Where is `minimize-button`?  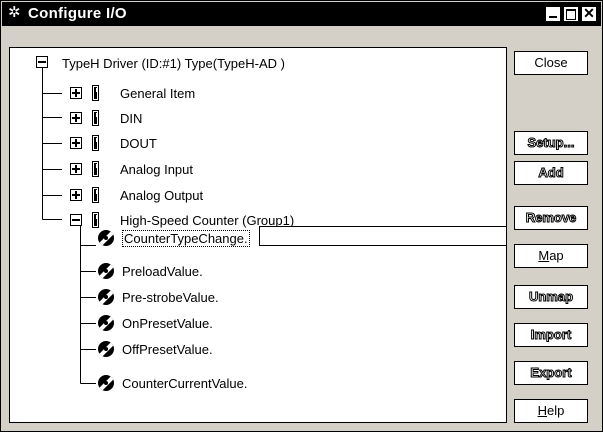 minimize-button is located at coordinates (553, 14).